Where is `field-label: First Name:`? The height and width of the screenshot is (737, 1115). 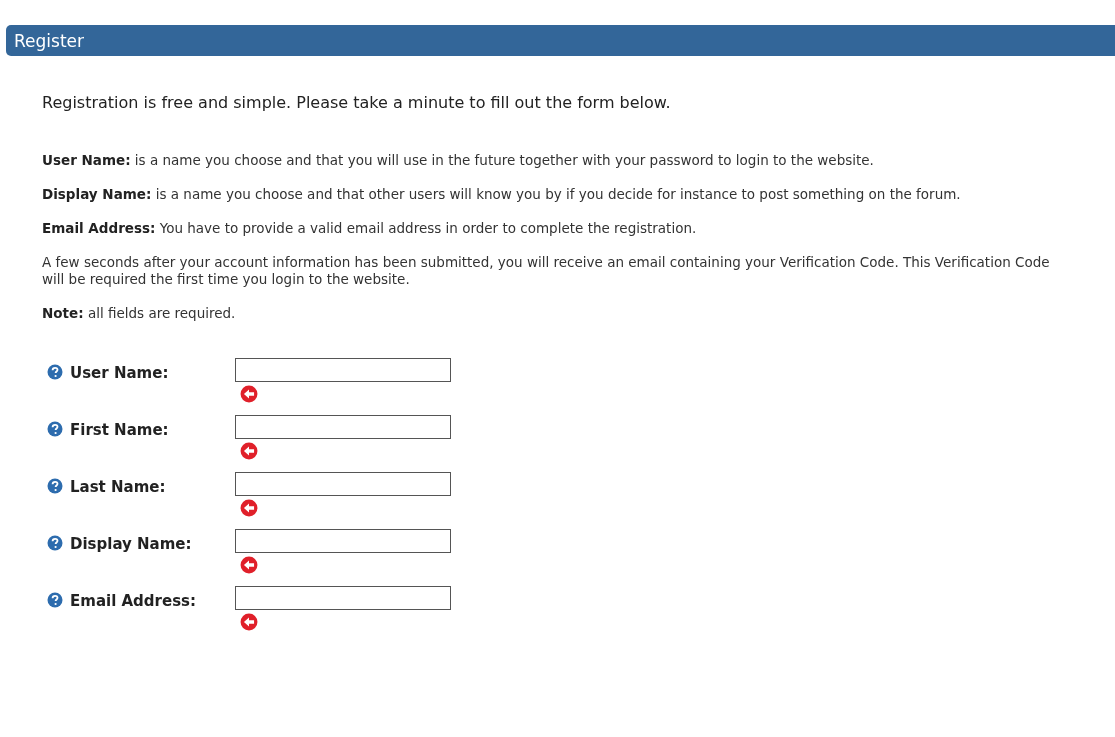
field-label: First Name: is located at coordinates (120, 430).